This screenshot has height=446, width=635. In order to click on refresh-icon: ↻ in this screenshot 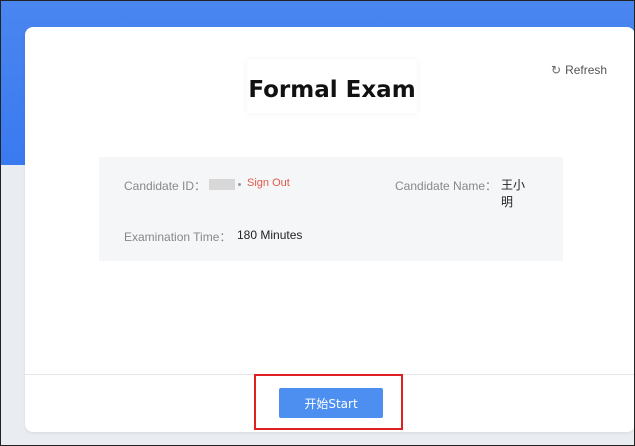, I will do `click(556, 70)`.